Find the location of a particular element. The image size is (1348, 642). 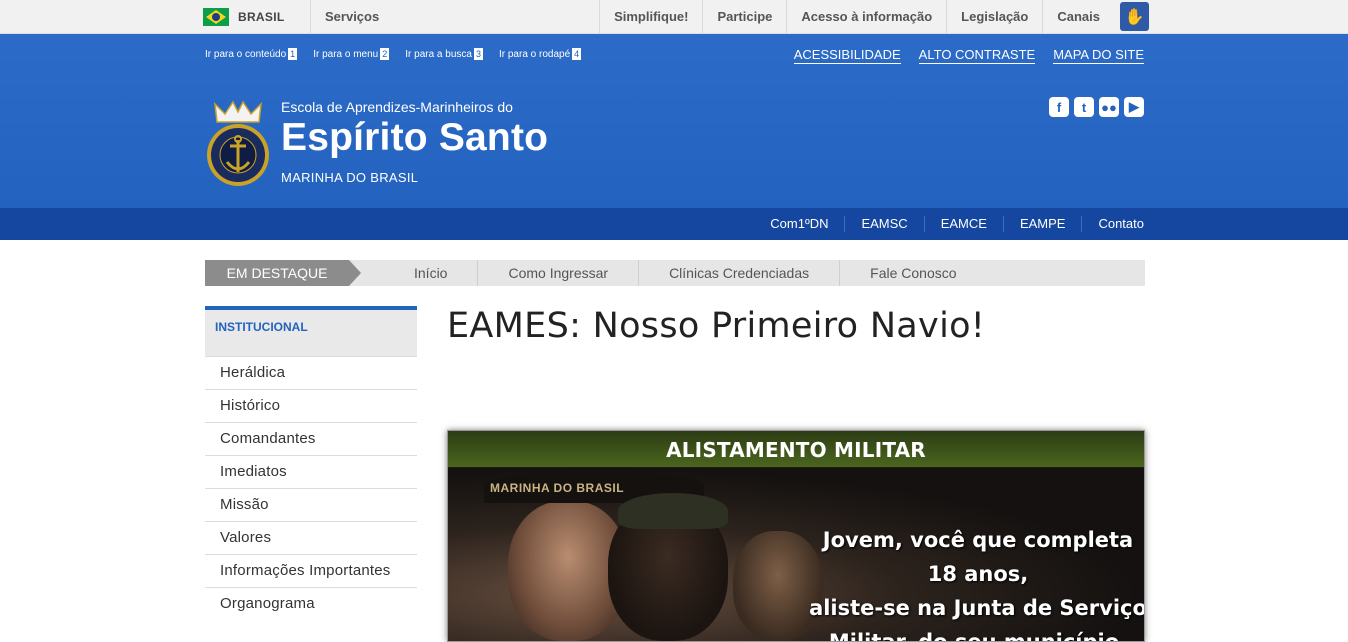

highlights-label: EM DESTAQUE is located at coordinates (283, 273).